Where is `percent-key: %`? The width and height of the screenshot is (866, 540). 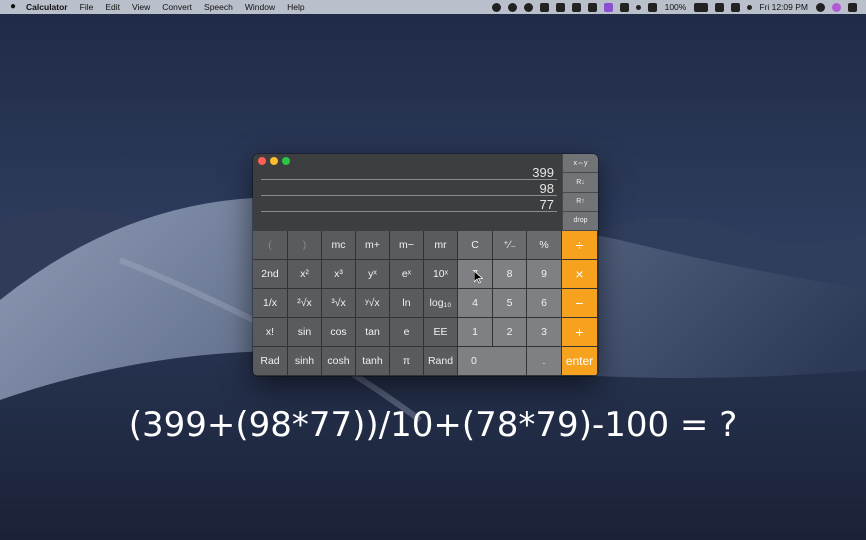 percent-key: % is located at coordinates (544, 245).